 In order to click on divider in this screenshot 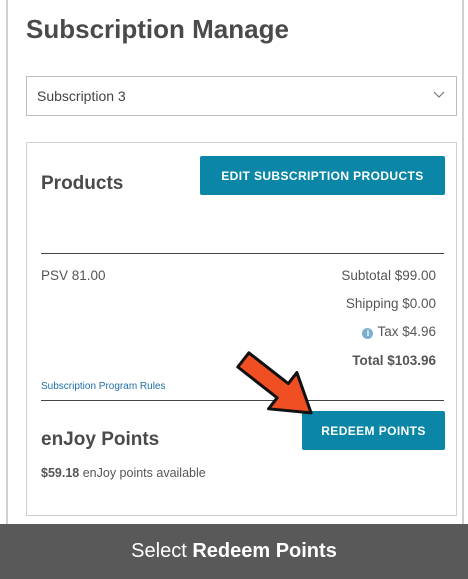, I will do `click(242, 253)`.